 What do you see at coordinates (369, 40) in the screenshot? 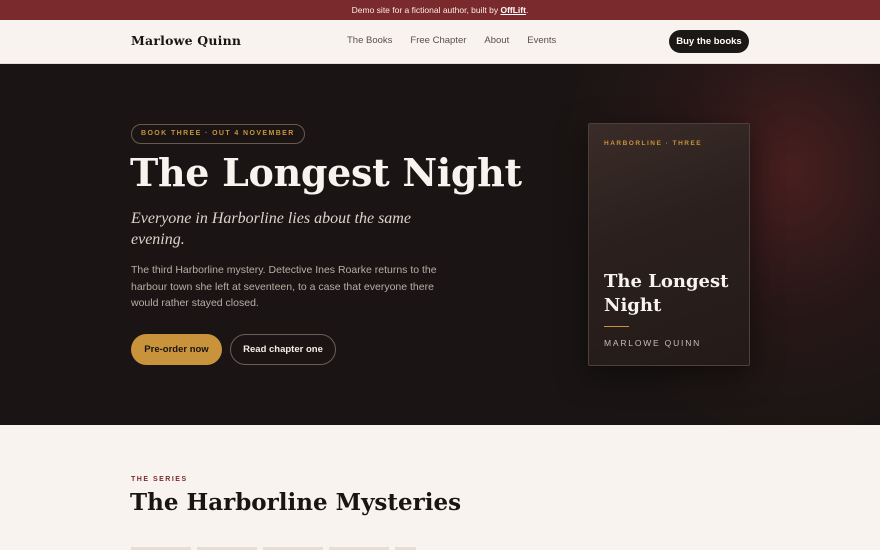
I see `nav-link-the-books: The Books` at bounding box center [369, 40].